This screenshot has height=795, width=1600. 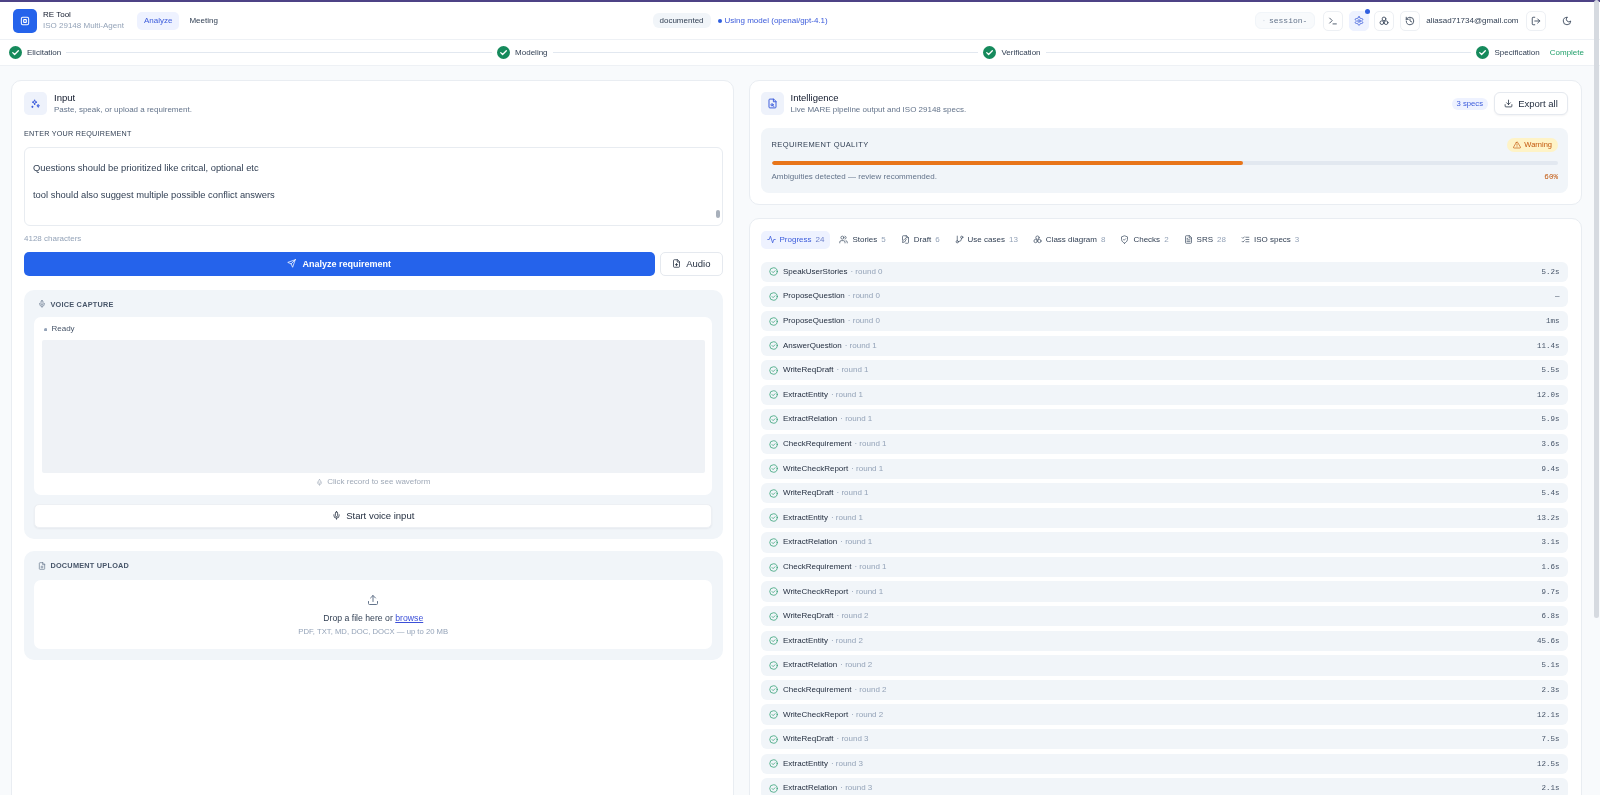 I want to click on circles-icon, so click(x=1384, y=20).